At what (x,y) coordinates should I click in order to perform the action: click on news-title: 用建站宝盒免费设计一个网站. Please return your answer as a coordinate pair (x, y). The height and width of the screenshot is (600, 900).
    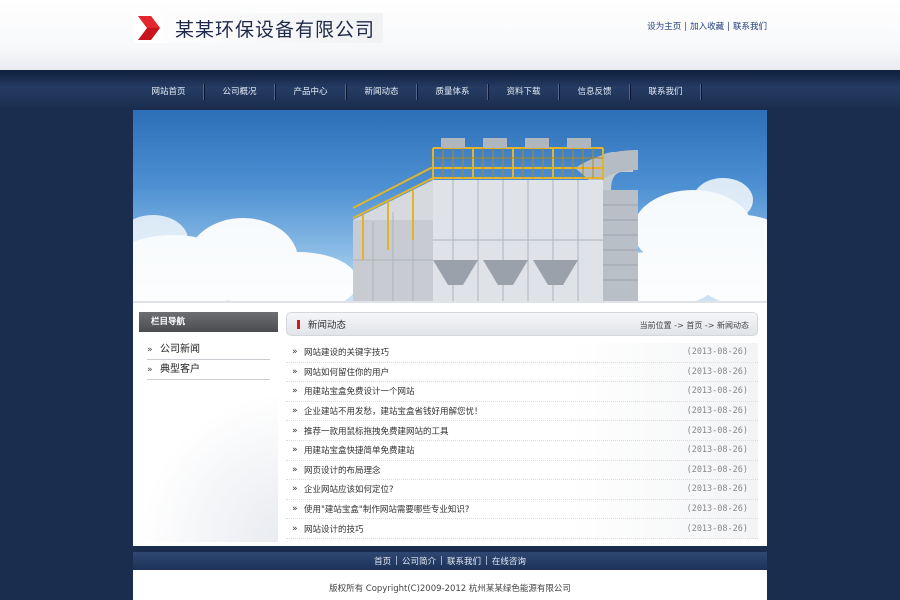
    Looking at the image, I should click on (489, 391).